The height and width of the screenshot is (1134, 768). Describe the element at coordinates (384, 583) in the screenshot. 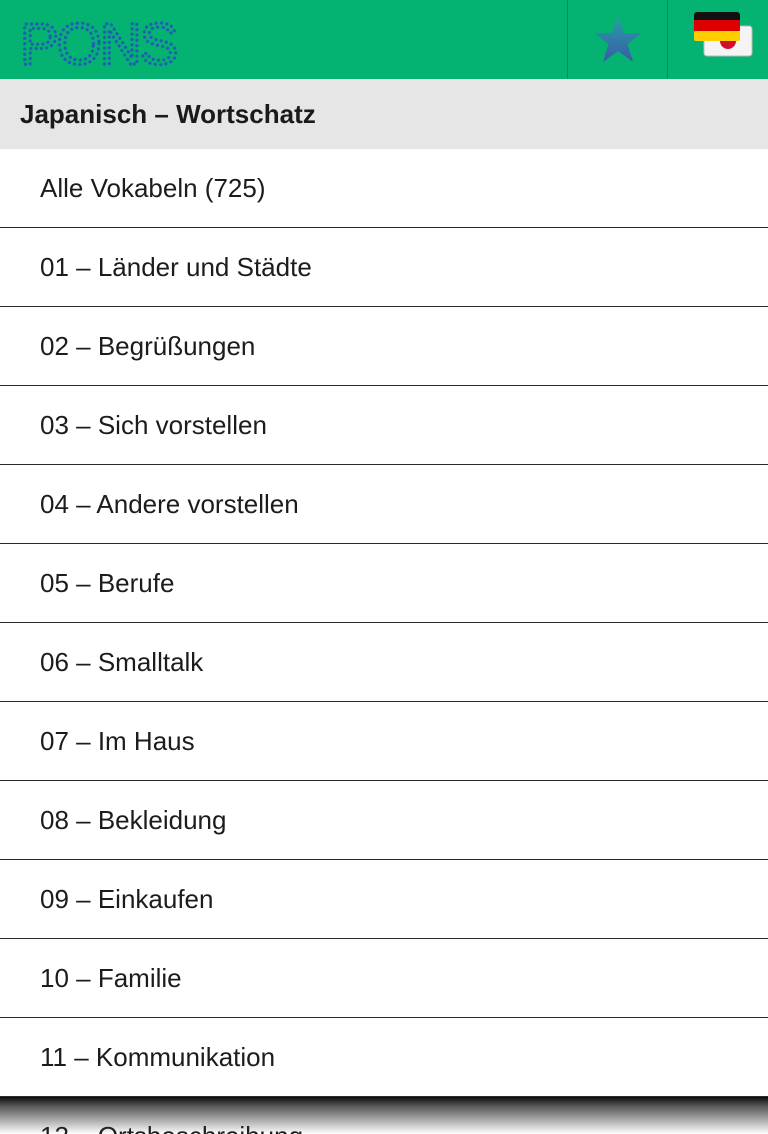

I see `list-item: 05 – Berufe` at that location.